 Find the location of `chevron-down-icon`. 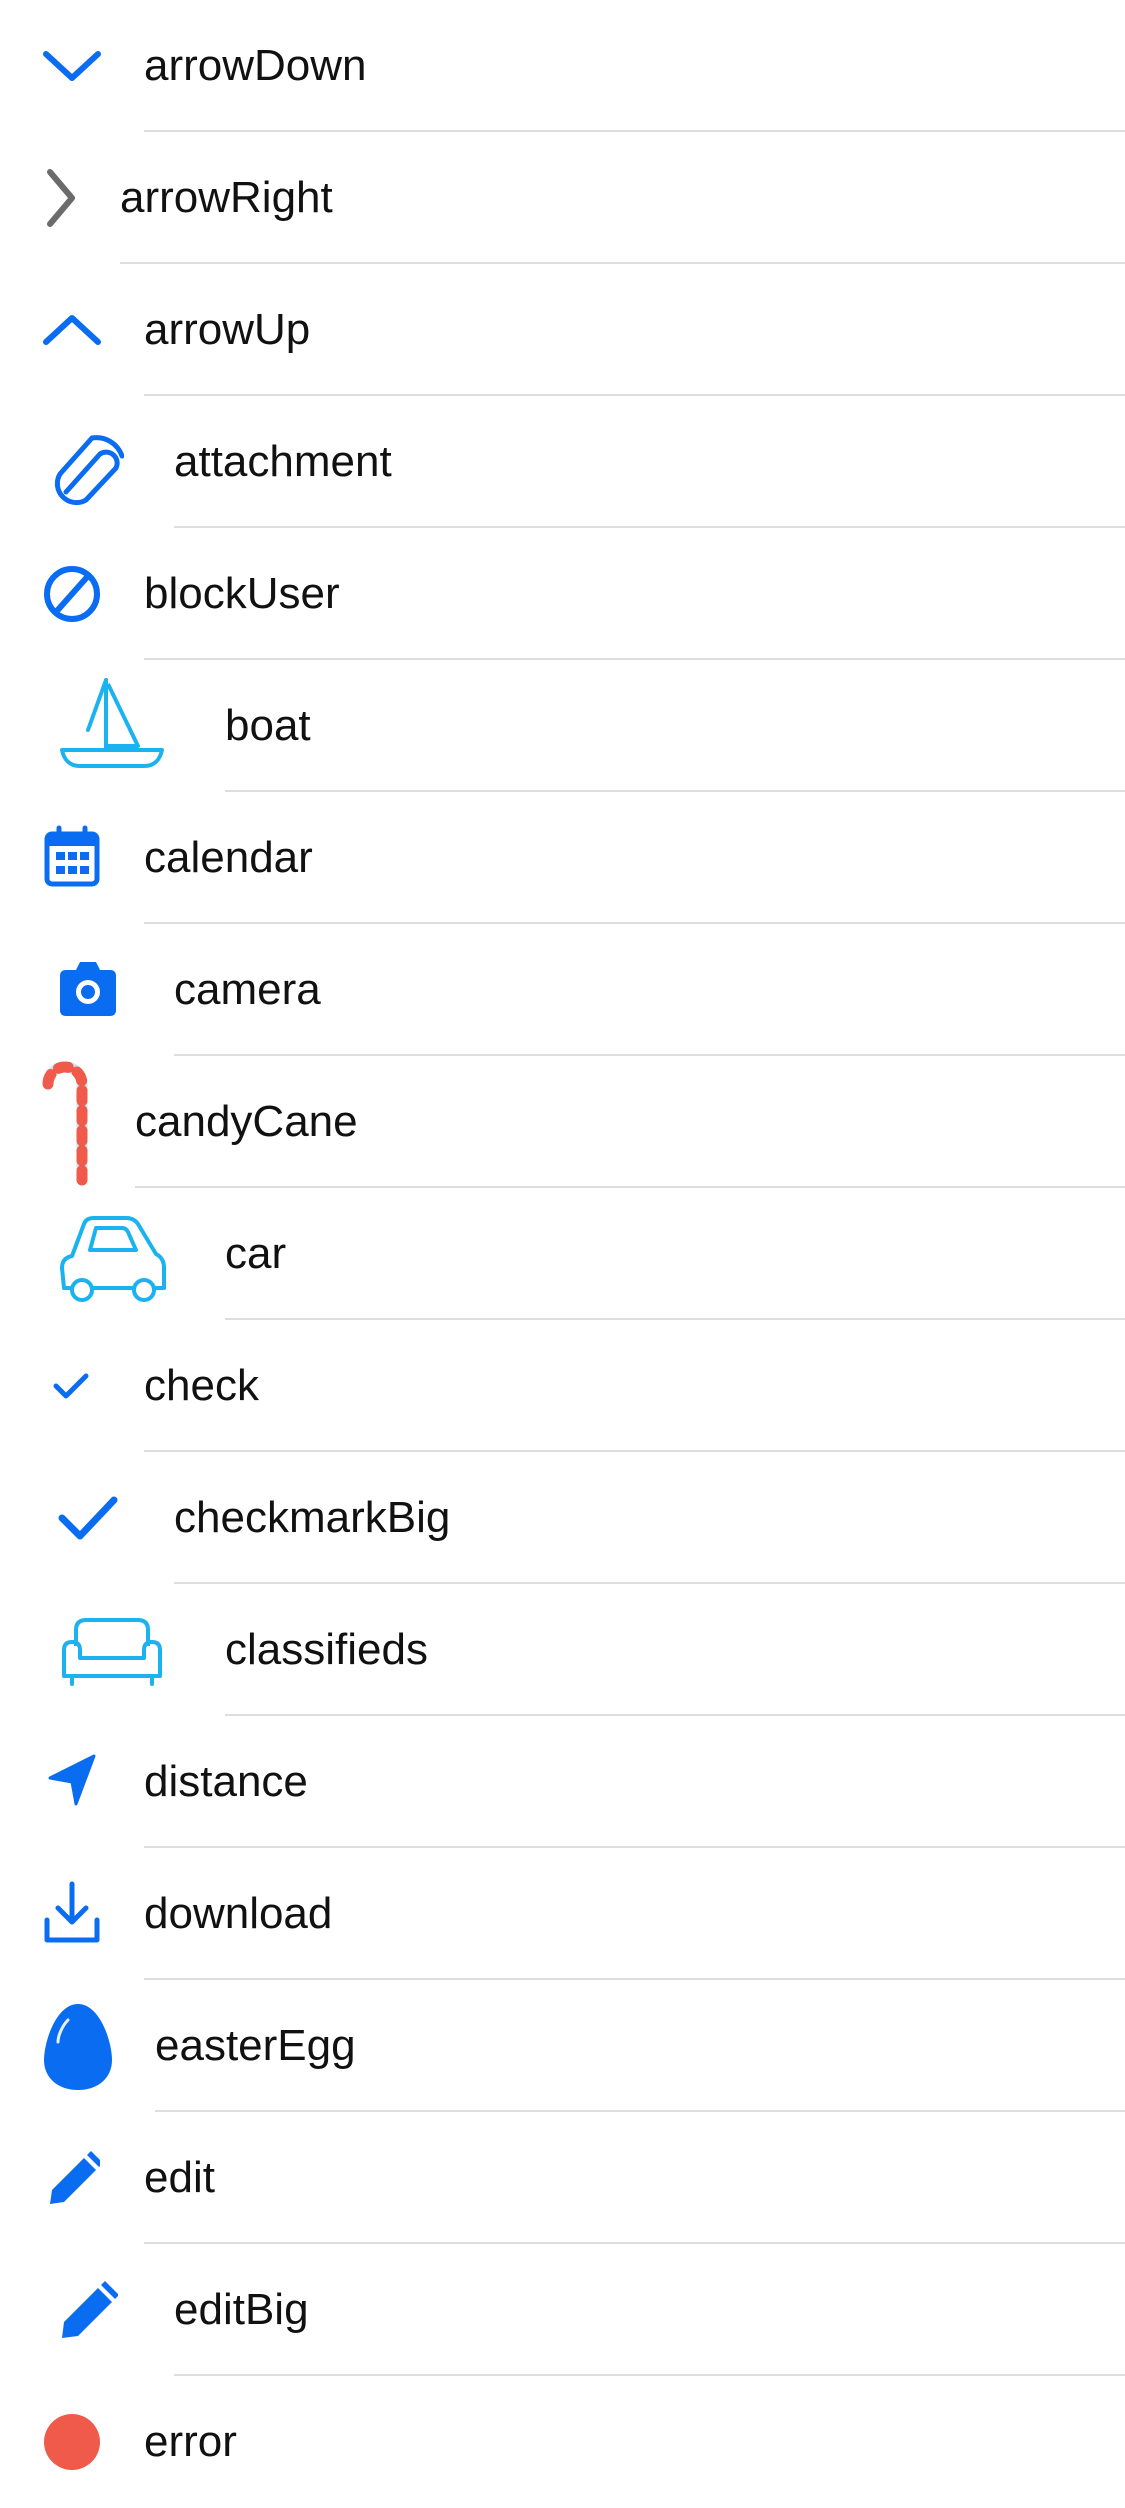

chevron-down-icon is located at coordinates (72, 66).